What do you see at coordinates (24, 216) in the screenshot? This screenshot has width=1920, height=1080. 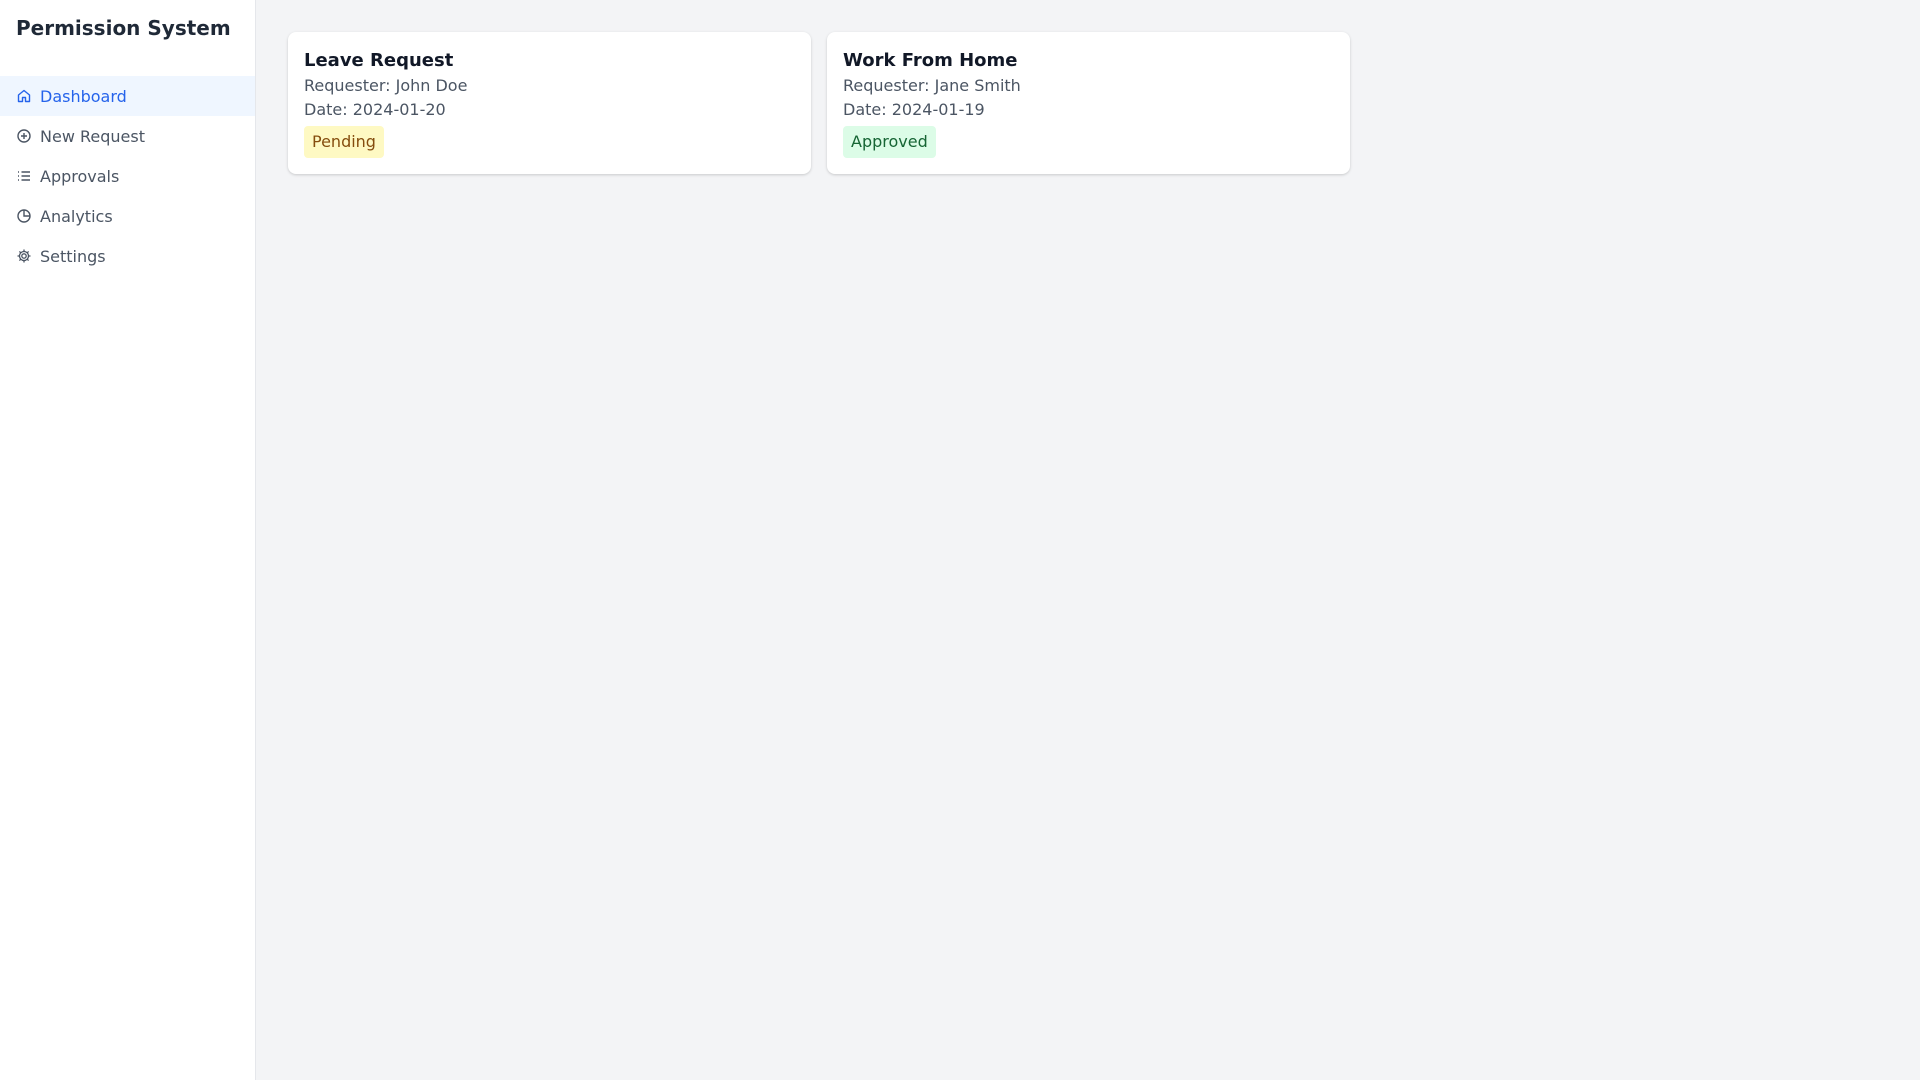 I see `pie-chart-icon` at bounding box center [24, 216].